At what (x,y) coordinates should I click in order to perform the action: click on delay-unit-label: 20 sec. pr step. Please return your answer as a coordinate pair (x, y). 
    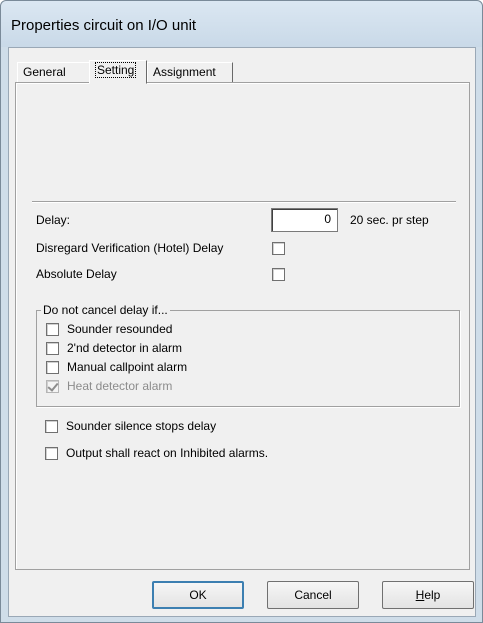
    Looking at the image, I should click on (389, 220).